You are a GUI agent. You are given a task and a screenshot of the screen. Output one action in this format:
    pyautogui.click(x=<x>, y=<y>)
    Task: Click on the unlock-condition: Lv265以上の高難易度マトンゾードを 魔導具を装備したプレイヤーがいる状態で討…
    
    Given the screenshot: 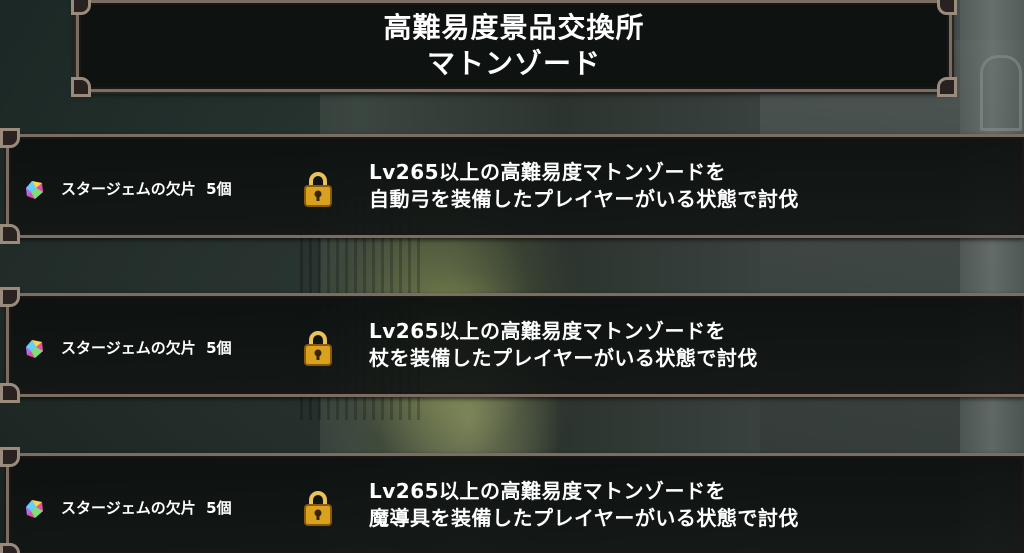 What is the action you would take?
    pyautogui.click(x=584, y=505)
    